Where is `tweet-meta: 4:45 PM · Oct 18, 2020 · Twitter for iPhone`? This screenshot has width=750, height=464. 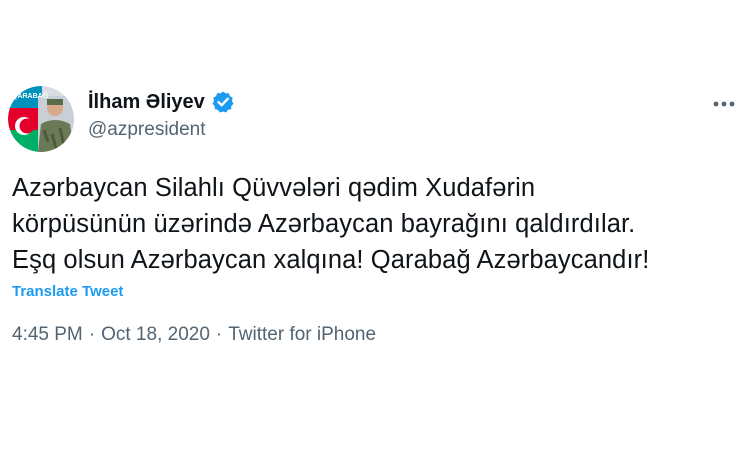
tweet-meta: 4:45 PM · Oct 18, 2020 · Twitter for iPhone is located at coordinates (194, 335).